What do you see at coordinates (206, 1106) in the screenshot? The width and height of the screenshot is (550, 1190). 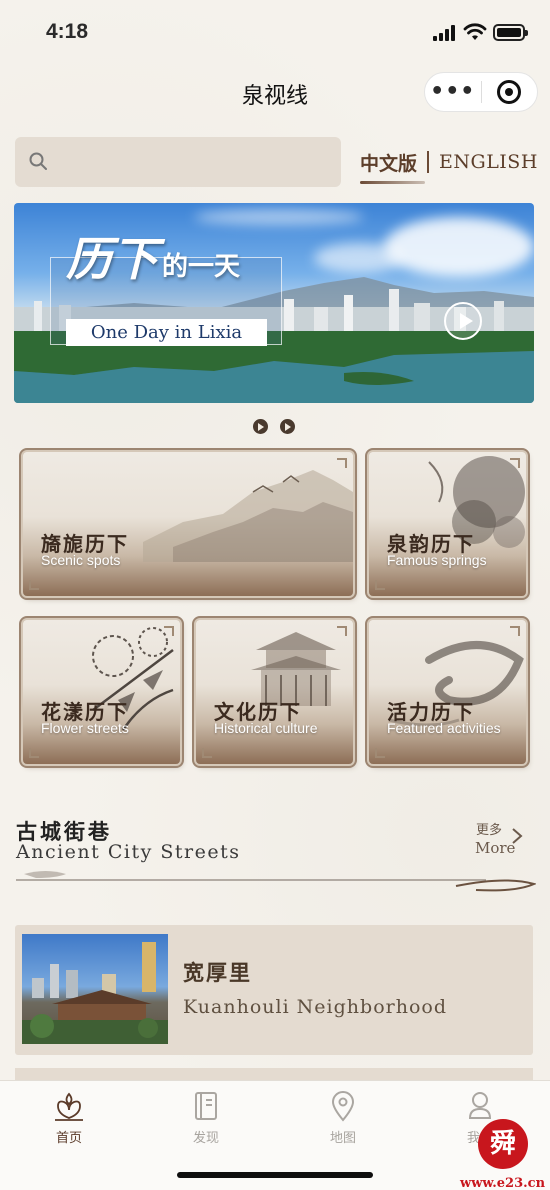 I see `discover-icon` at bounding box center [206, 1106].